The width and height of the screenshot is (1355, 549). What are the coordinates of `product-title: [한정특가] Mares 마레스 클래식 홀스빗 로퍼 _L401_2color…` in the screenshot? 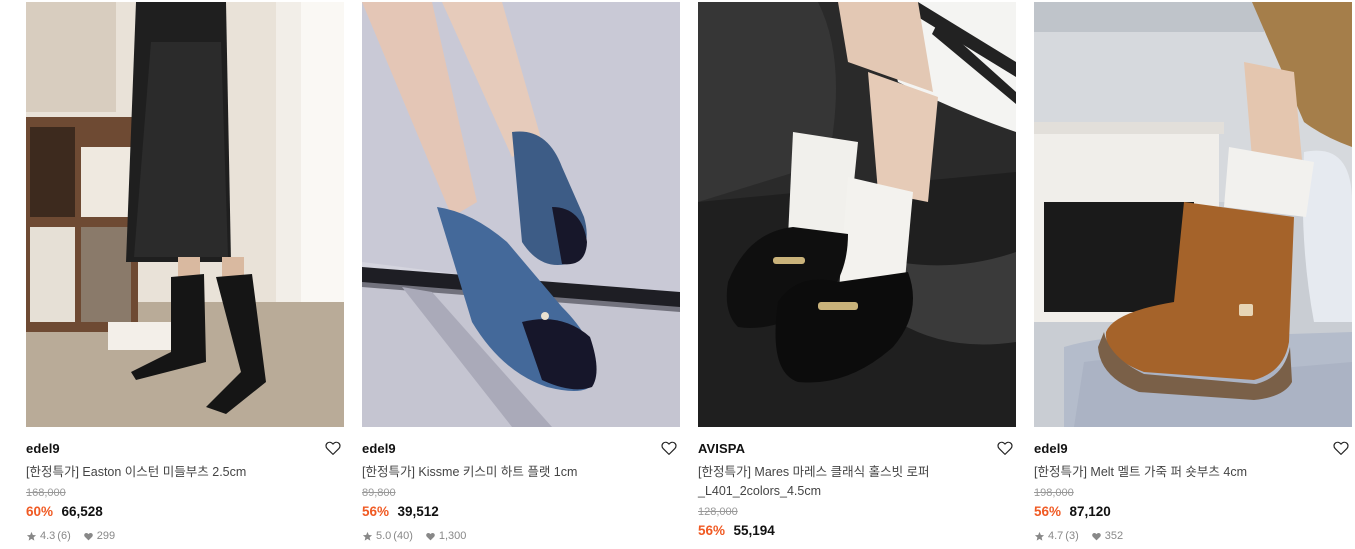 It's located at (828, 482).